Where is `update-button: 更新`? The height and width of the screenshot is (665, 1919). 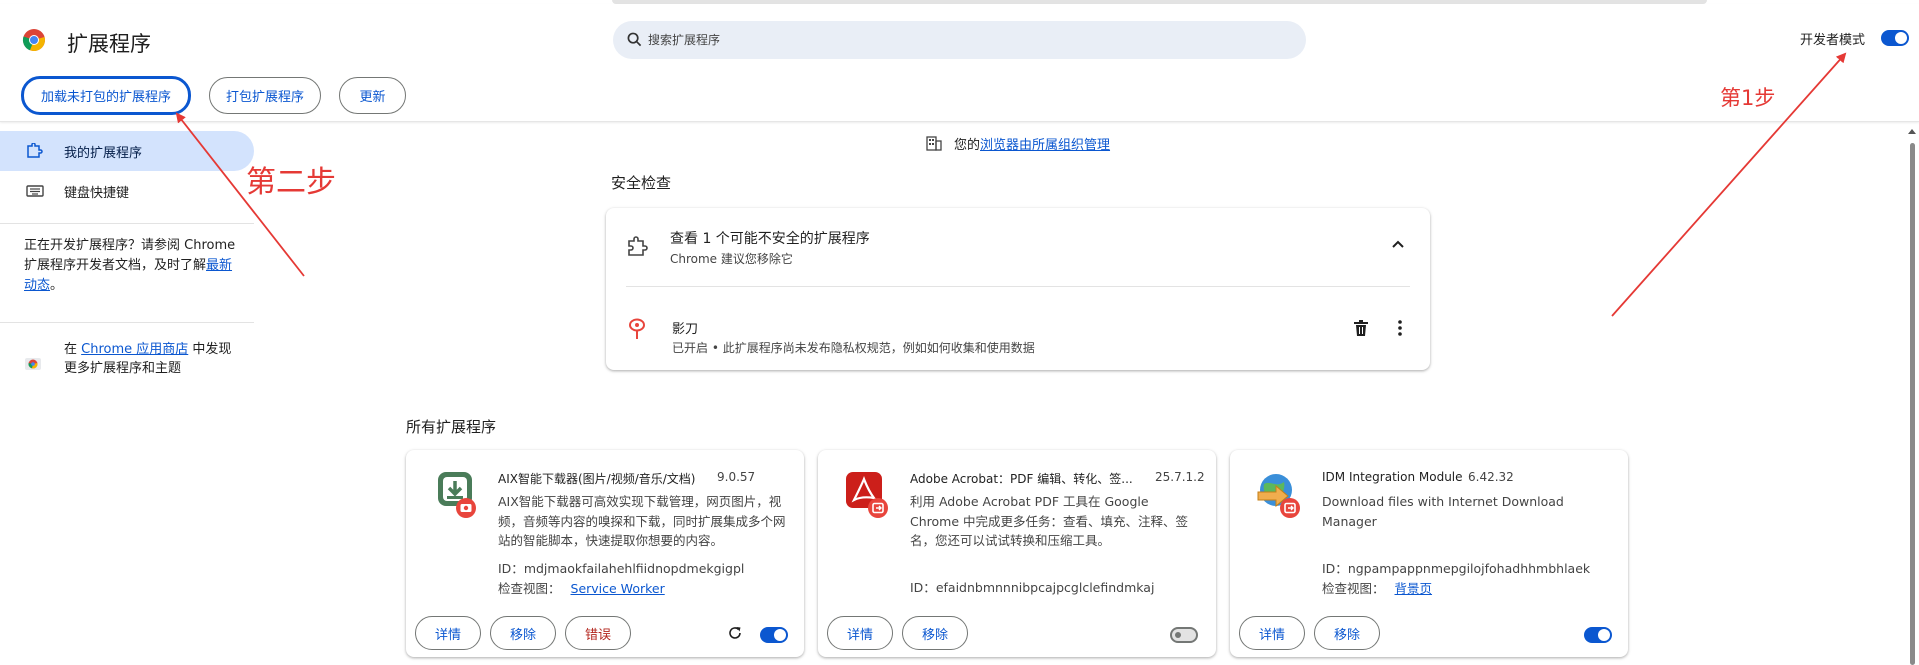 update-button: 更新 is located at coordinates (372, 95).